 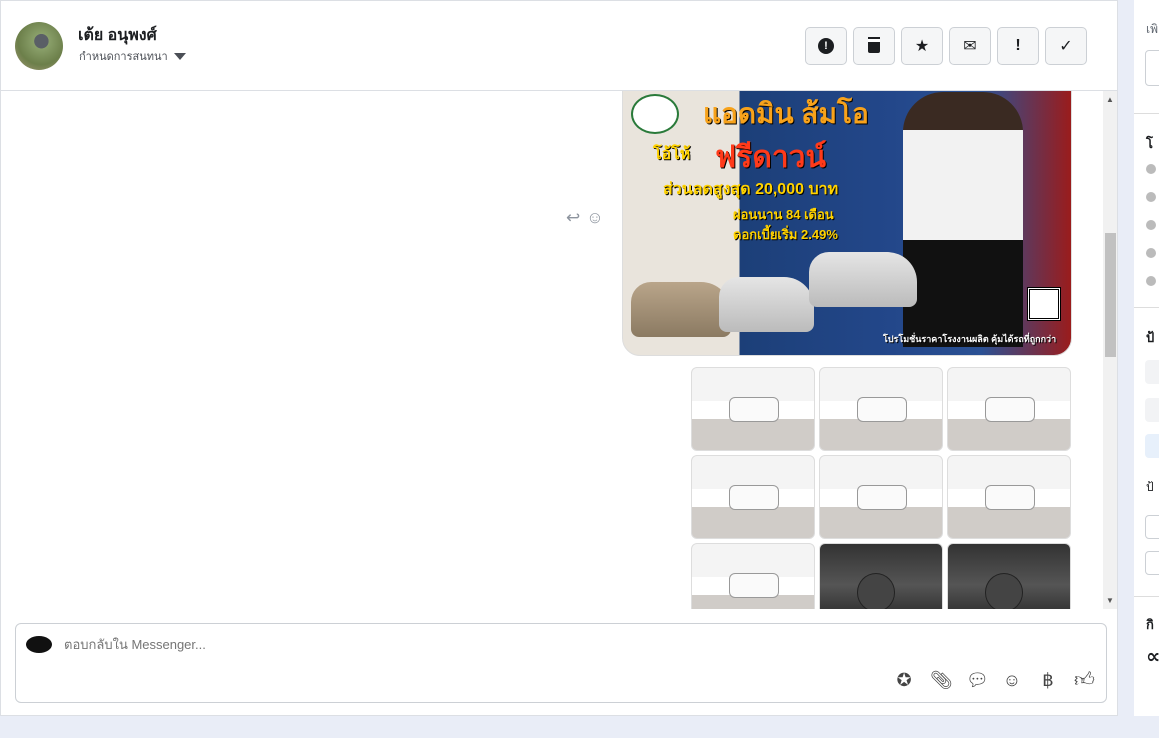 I want to click on exclamation-icon: !, so click(x=1018, y=45).